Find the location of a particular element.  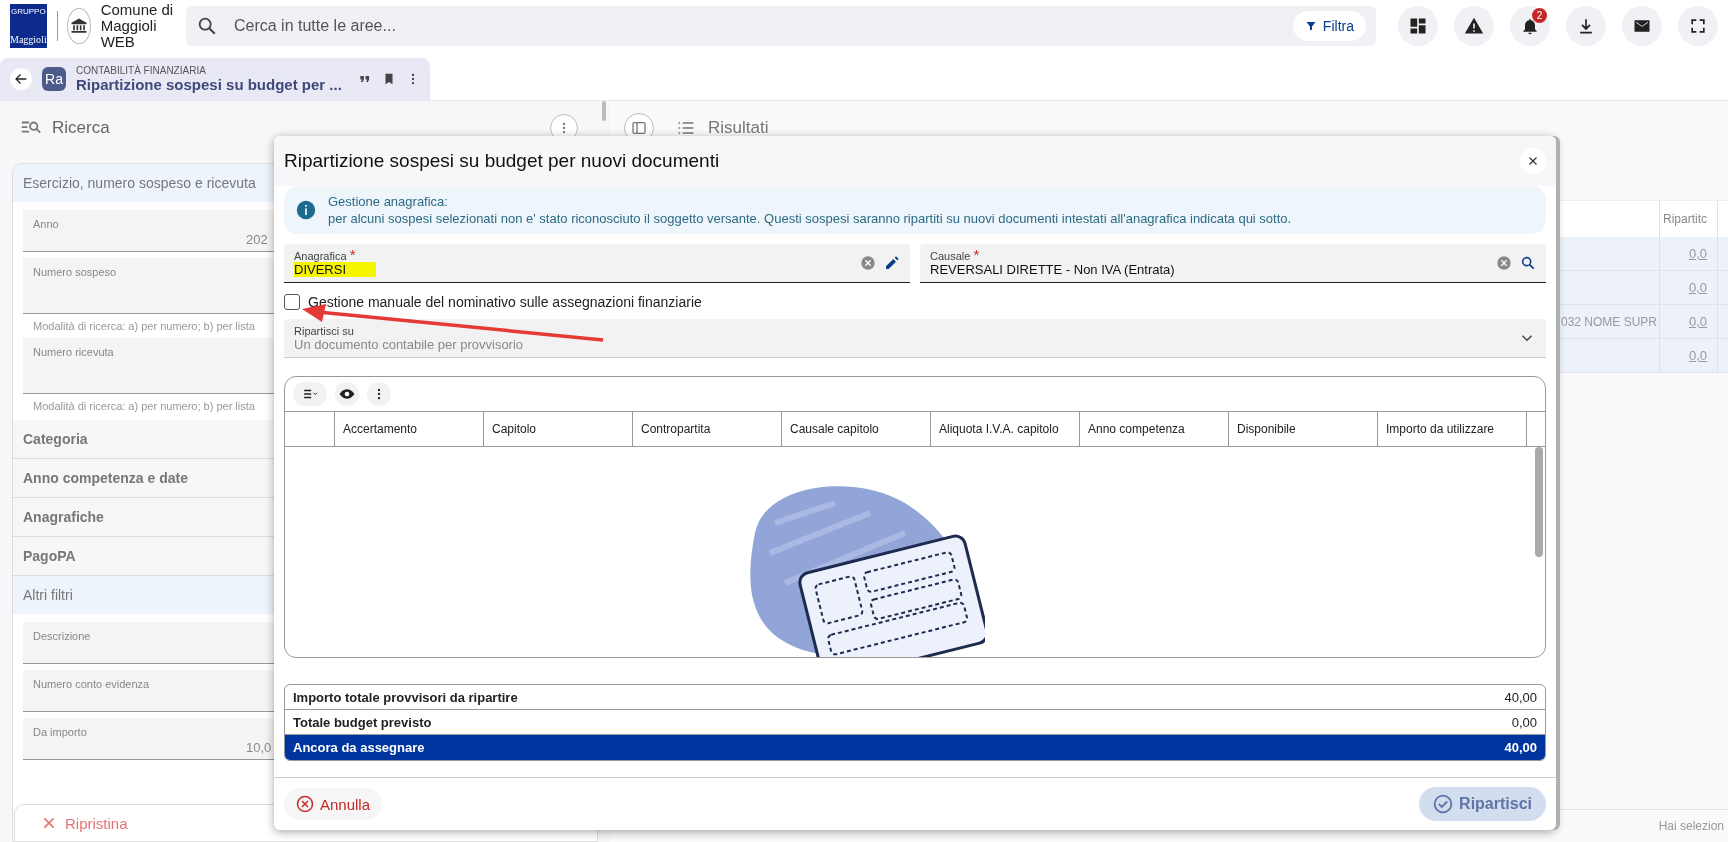

app-badge: Ra is located at coordinates (54, 79).